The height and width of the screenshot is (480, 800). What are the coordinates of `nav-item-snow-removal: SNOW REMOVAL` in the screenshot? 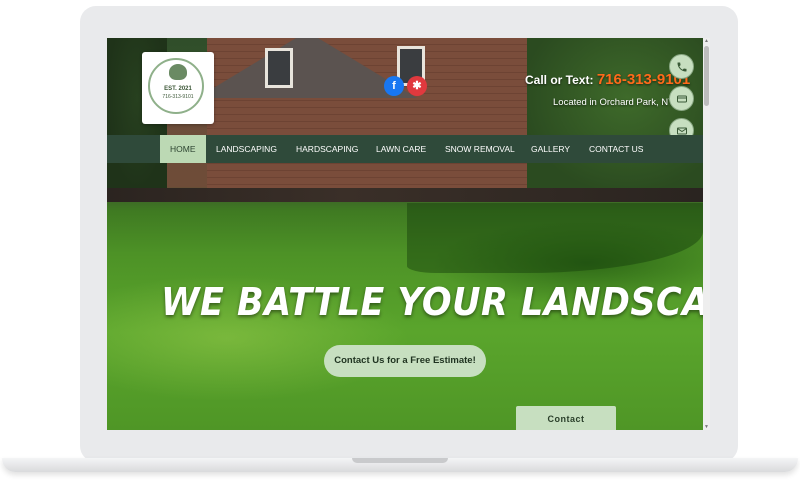 It's located at (480, 149).